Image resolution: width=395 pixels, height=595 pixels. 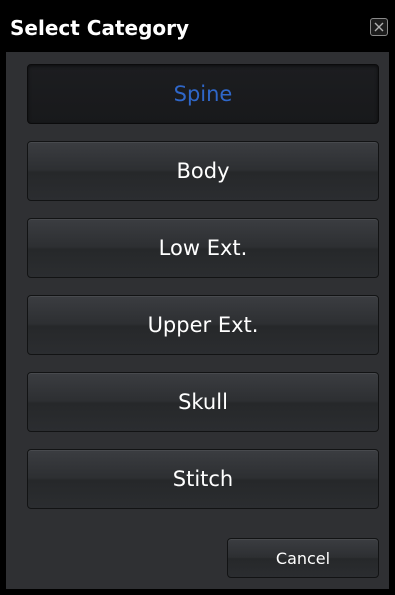 I want to click on category-label: Spine, so click(x=203, y=94).